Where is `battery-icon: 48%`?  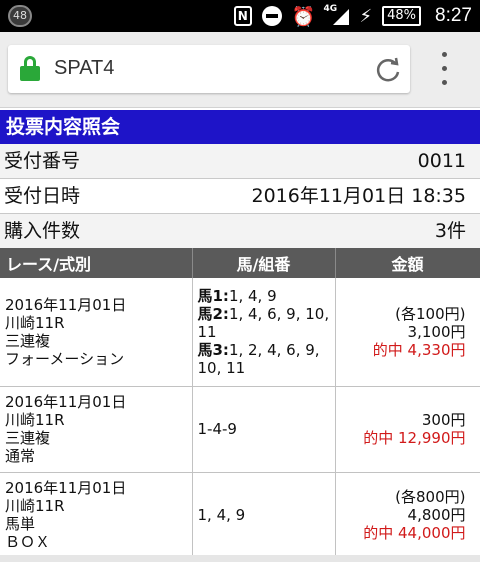
battery-icon: 48% is located at coordinates (402, 16).